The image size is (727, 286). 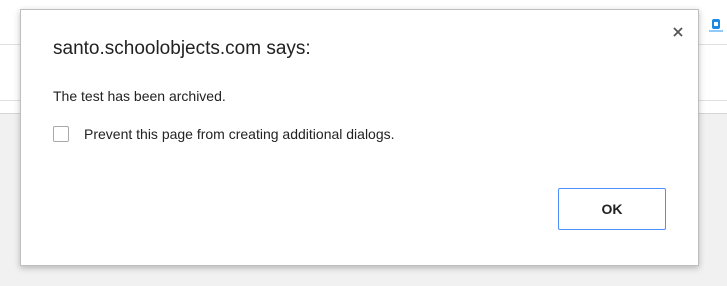 What do you see at coordinates (612, 209) in the screenshot?
I see `ok-button: OK` at bounding box center [612, 209].